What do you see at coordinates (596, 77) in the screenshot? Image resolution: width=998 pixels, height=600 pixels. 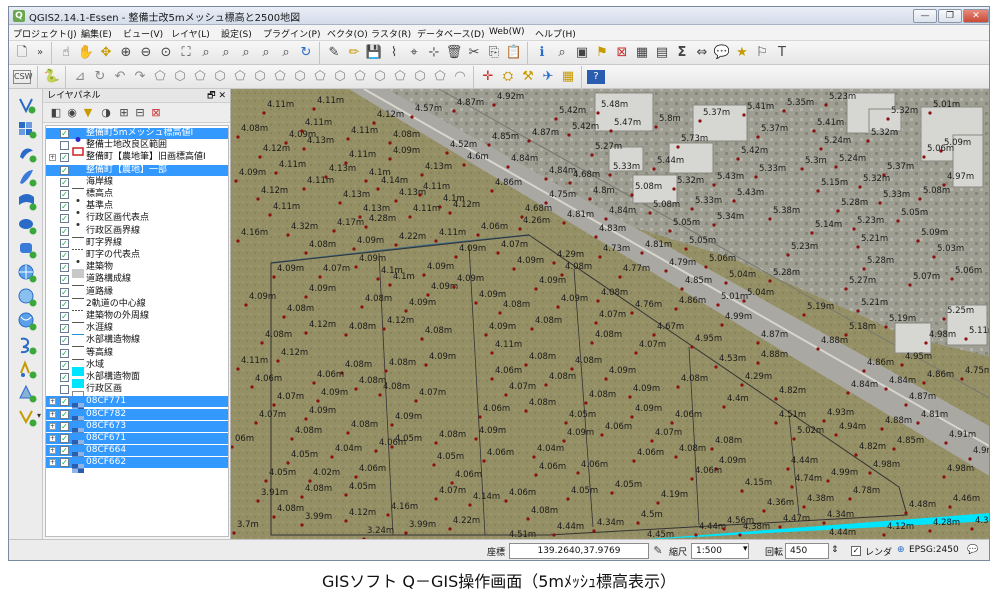 I see `help-icon: ?` at bounding box center [596, 77].